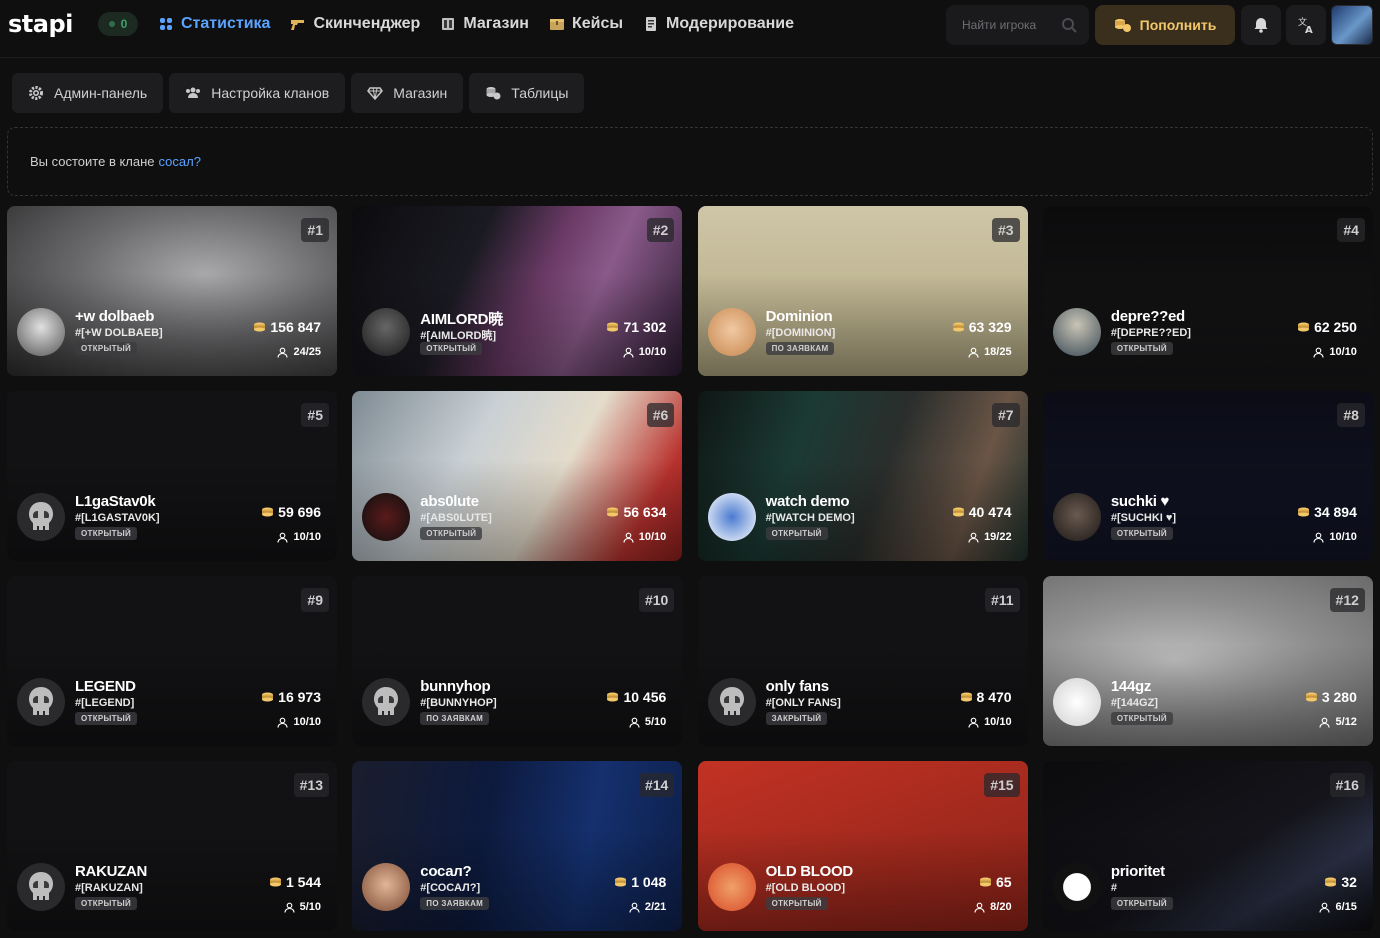  What do you see at coordinates (718, 24) in the screenshot?
I see `nav-item-moderation: Модерирование` at bounding box center [718, 24].